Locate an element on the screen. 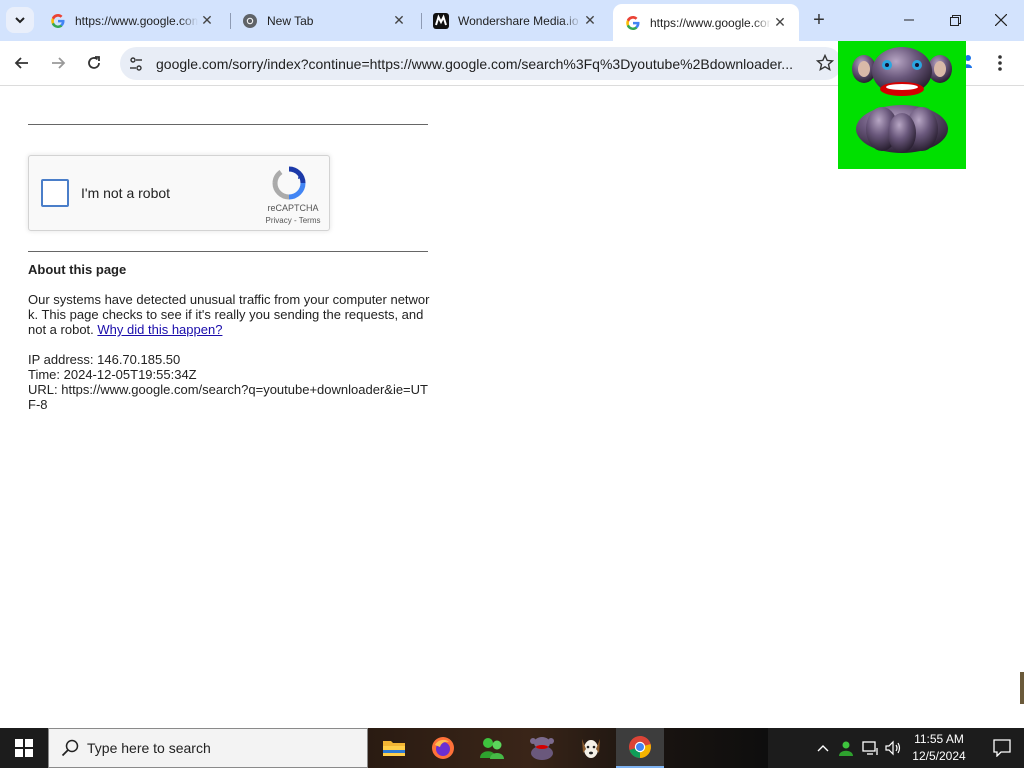 This screenshot has height=768, width=1024. ip-address: IP address: 146.70.185.50 is located at coordinates (104, 359).